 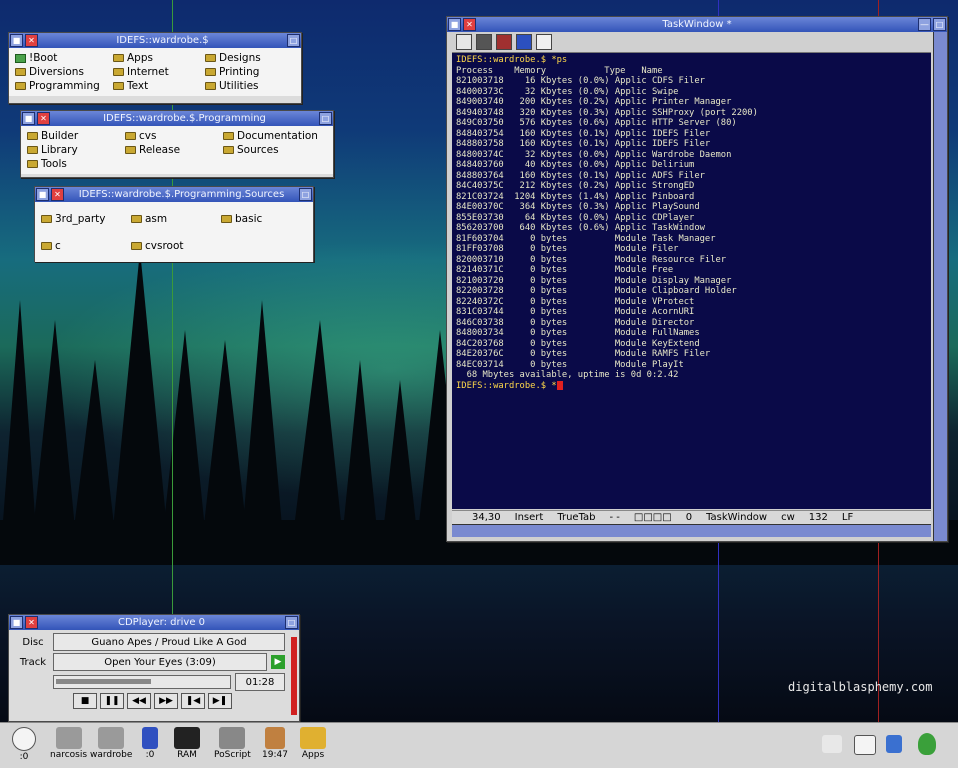 What do you see at coordinates (248, 86) in the screenshot?
I see `file-item: Utilities` at bounding box center [248, 86].